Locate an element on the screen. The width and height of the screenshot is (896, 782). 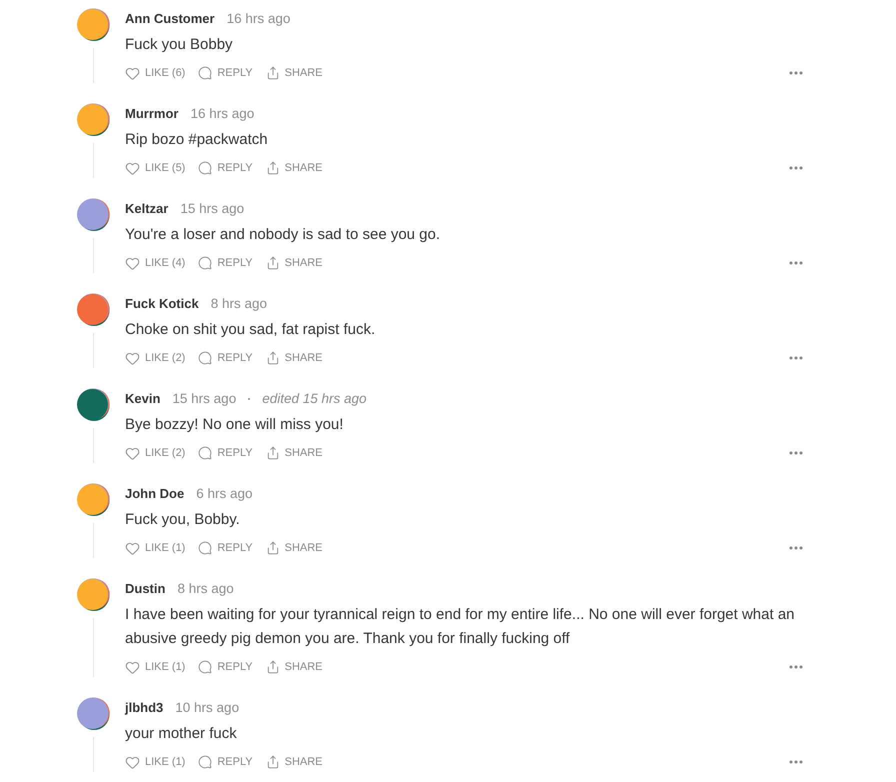
comment-author: Keltzar is located at coordinates (146, 209).